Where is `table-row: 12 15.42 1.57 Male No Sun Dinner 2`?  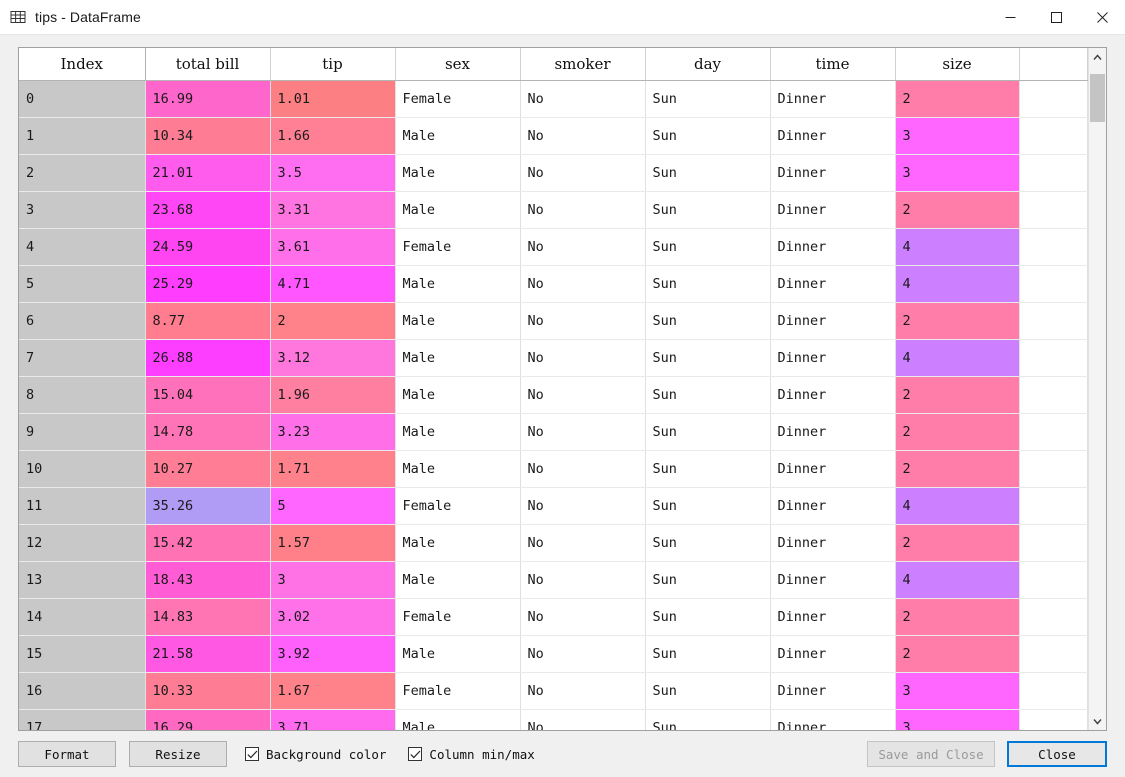
table-row: 12 15.42 1.57 Male No Sun Dinner 2 is located at coordinates (553, 543).